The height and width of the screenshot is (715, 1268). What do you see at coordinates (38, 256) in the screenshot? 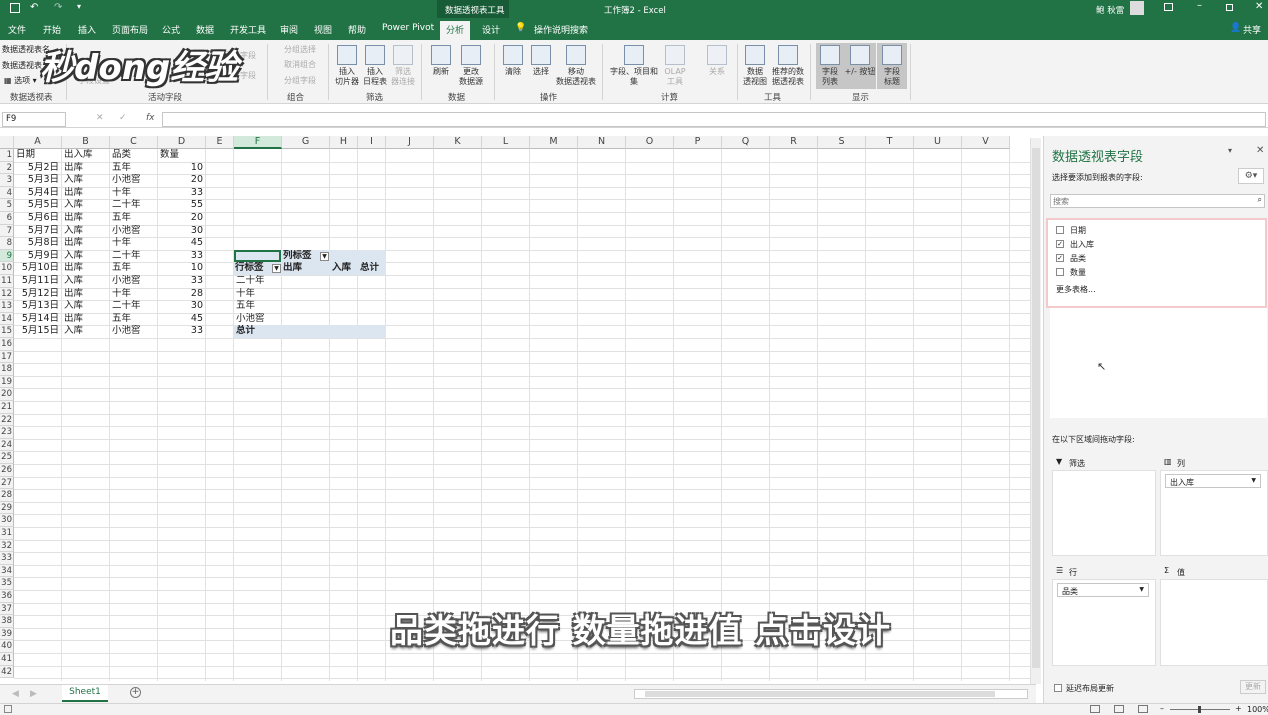
I see `table-cell: 5月9日` at bounding box center [38, 256].